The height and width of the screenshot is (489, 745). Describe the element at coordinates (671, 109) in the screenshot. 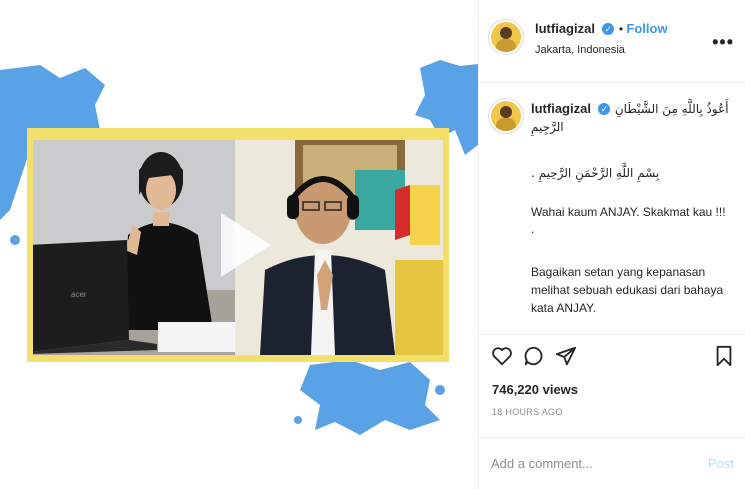

I see `caption-line-1: أَعُوذُ بِاللَّهِ مِنَ الشَّيْطَانِ` at that location.